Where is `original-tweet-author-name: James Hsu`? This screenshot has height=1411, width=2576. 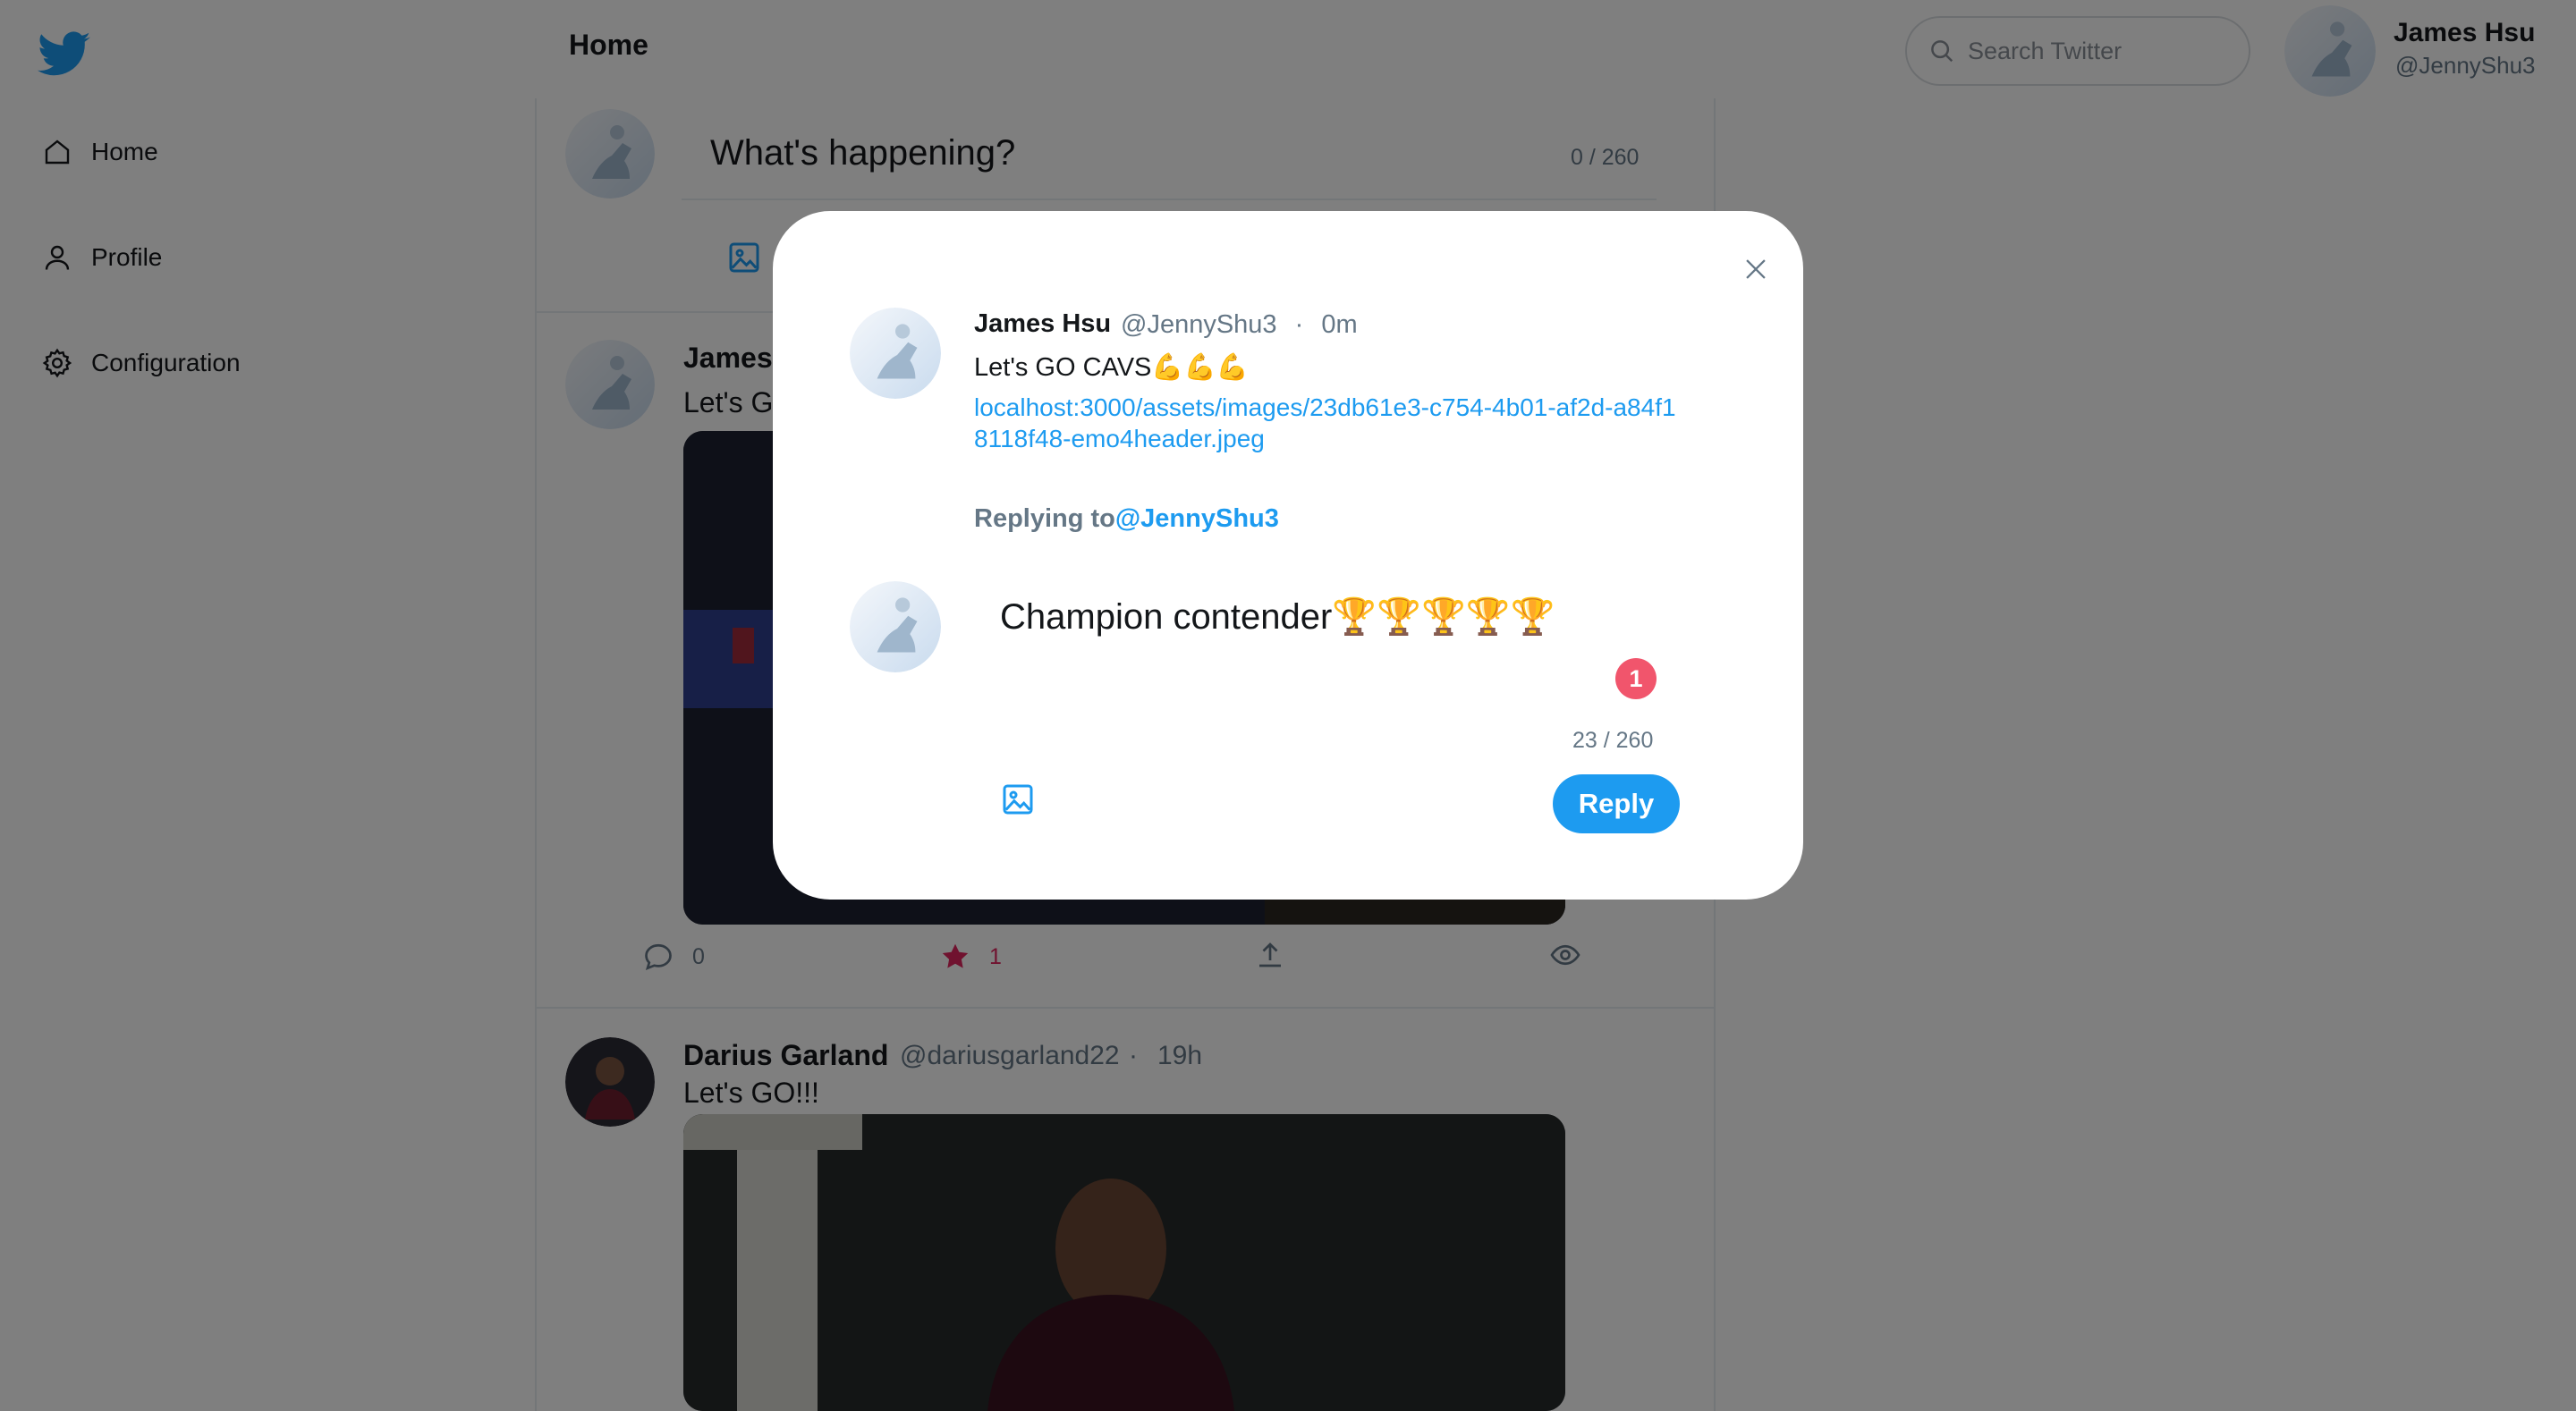
original-tweet-author-name: James Hsu is located at coordinates (1043, 323).